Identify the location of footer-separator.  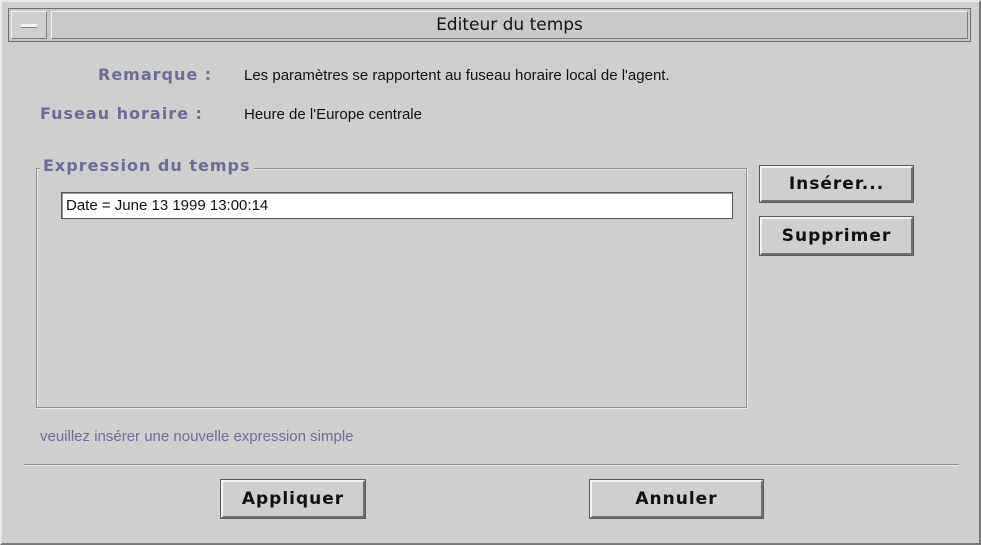
(491, 465).